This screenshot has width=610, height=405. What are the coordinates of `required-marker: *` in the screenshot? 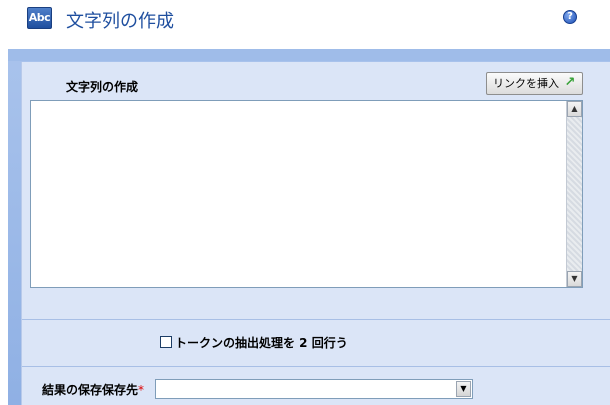 It's located at (141, 390).